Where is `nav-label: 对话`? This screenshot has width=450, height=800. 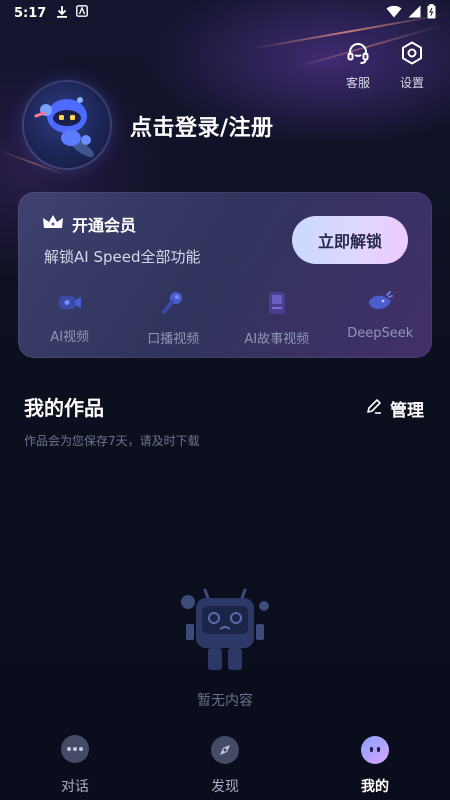 nav-label: 对话 is located at coordinates (75, 787).